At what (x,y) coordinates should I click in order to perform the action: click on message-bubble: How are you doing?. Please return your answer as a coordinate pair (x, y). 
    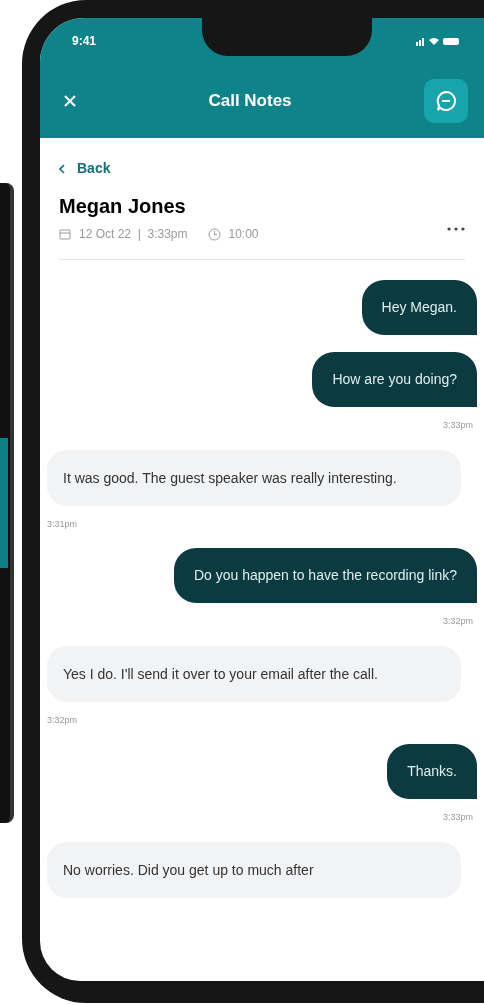
    Looking at the image, I should click on (394, 379).